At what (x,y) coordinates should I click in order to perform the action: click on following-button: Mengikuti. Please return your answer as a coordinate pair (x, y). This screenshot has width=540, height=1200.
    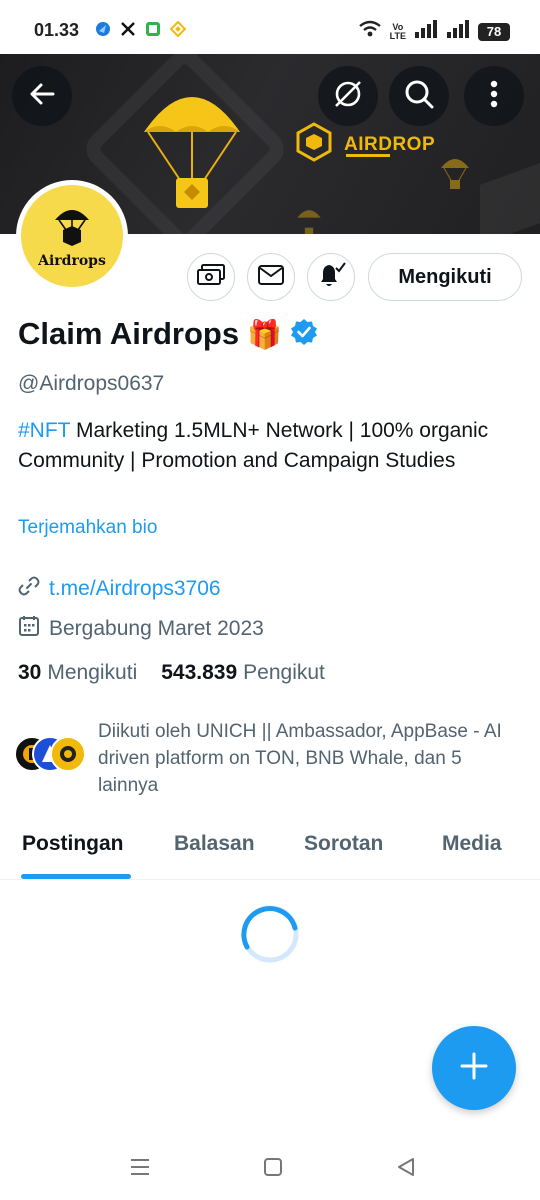
    Looking at the image, I should click on (445, 277).